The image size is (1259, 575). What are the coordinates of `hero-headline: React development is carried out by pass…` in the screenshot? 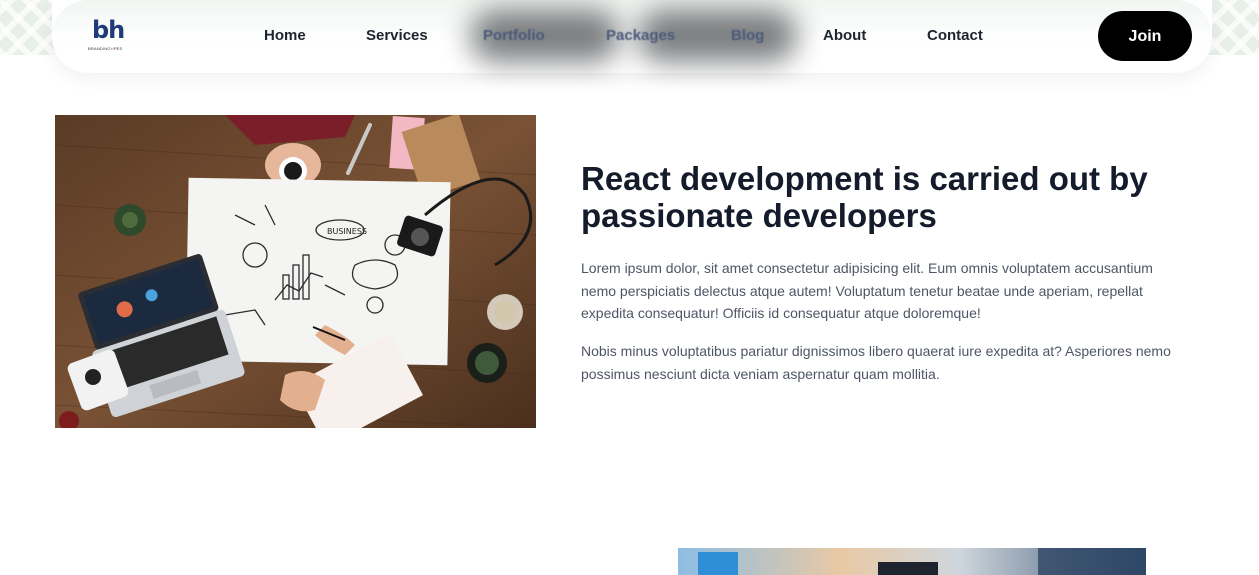 It's located at (864, 197).